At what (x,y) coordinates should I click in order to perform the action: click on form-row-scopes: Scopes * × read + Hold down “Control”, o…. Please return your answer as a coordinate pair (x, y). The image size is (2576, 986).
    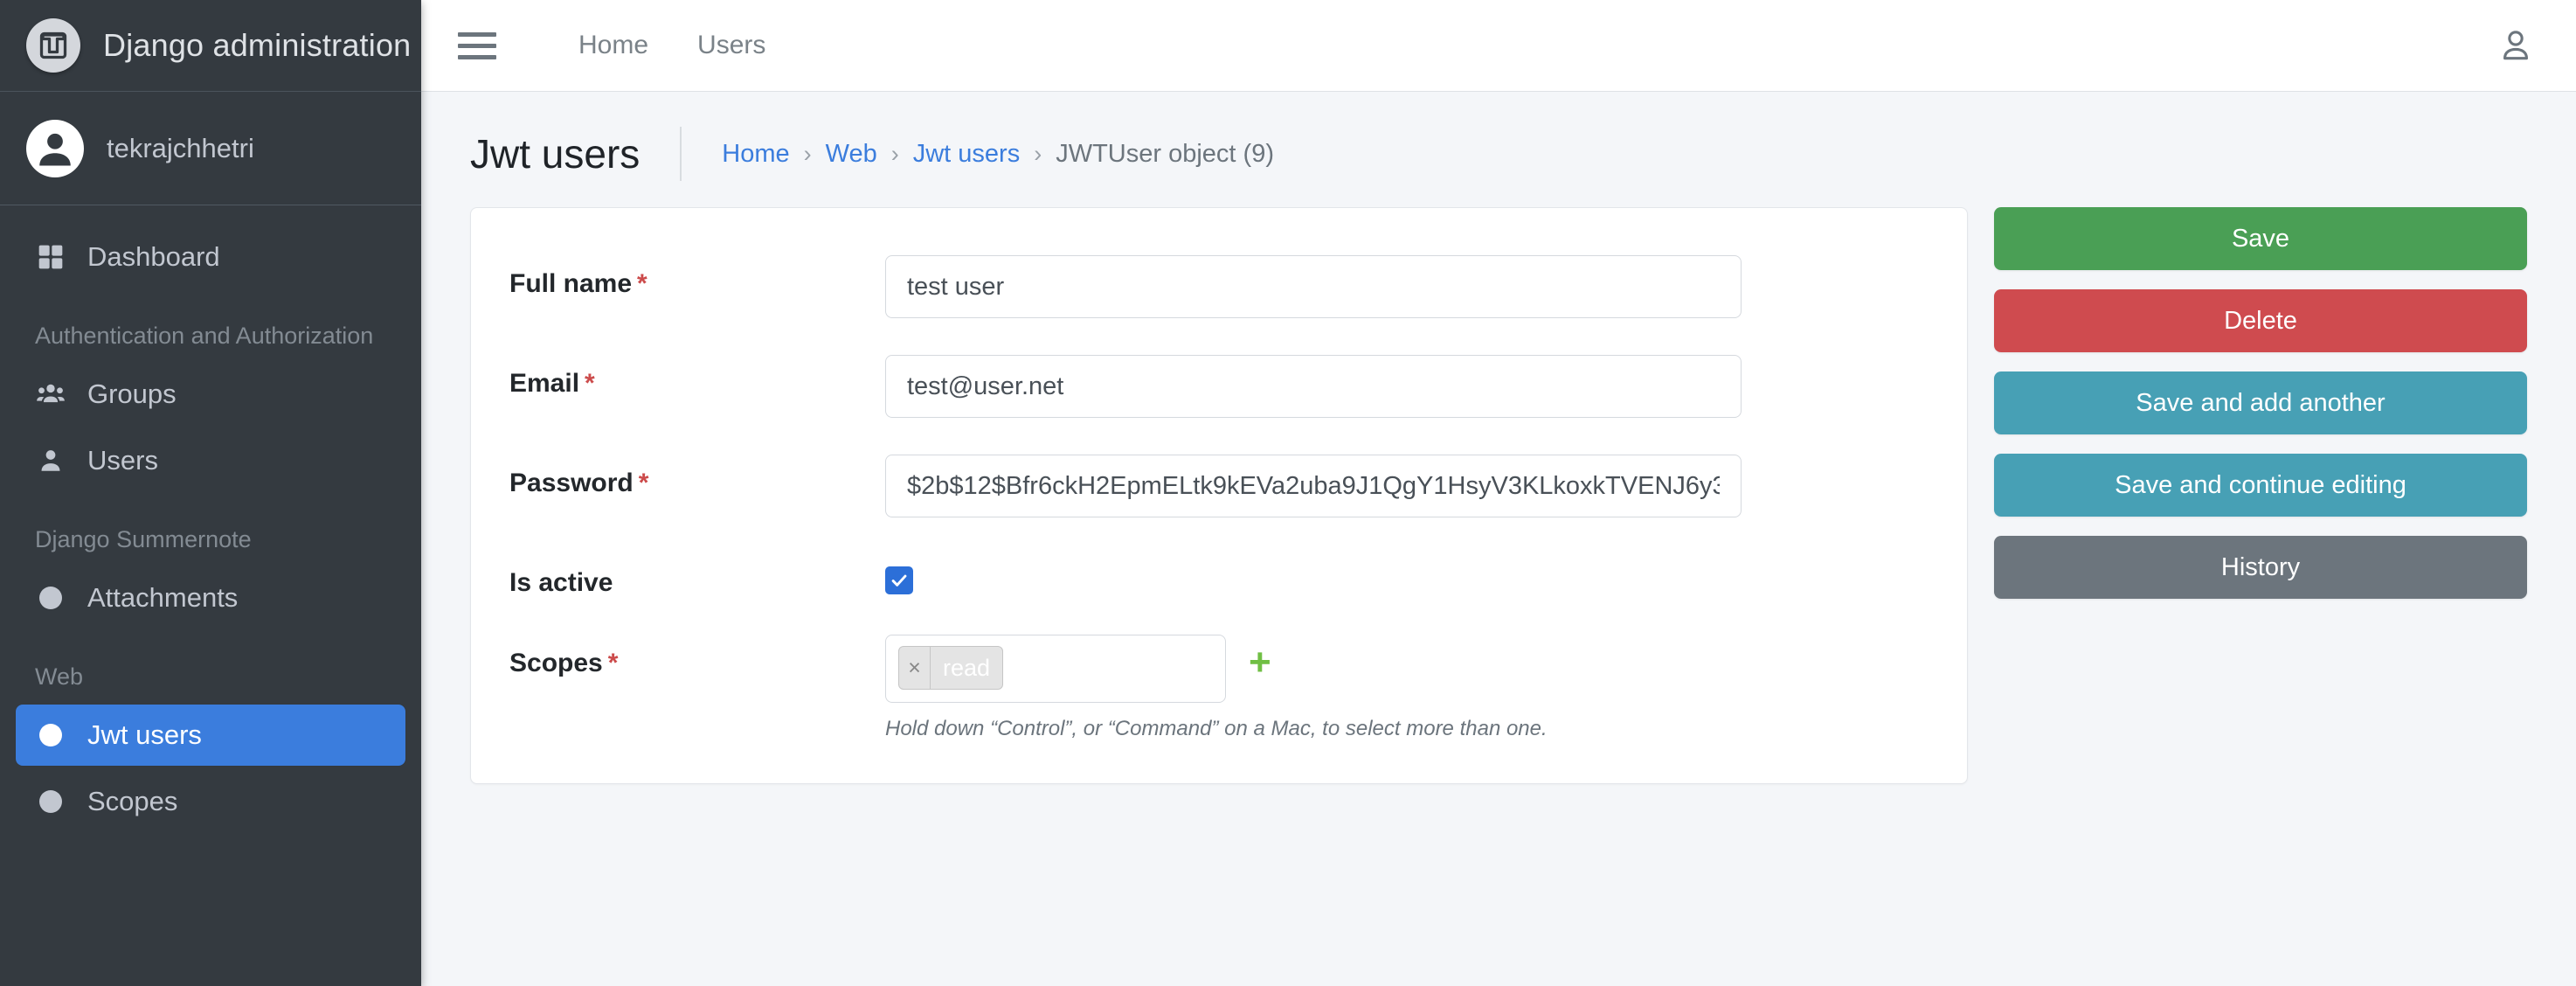
    Looking at the image, I should click on (1219, 688).